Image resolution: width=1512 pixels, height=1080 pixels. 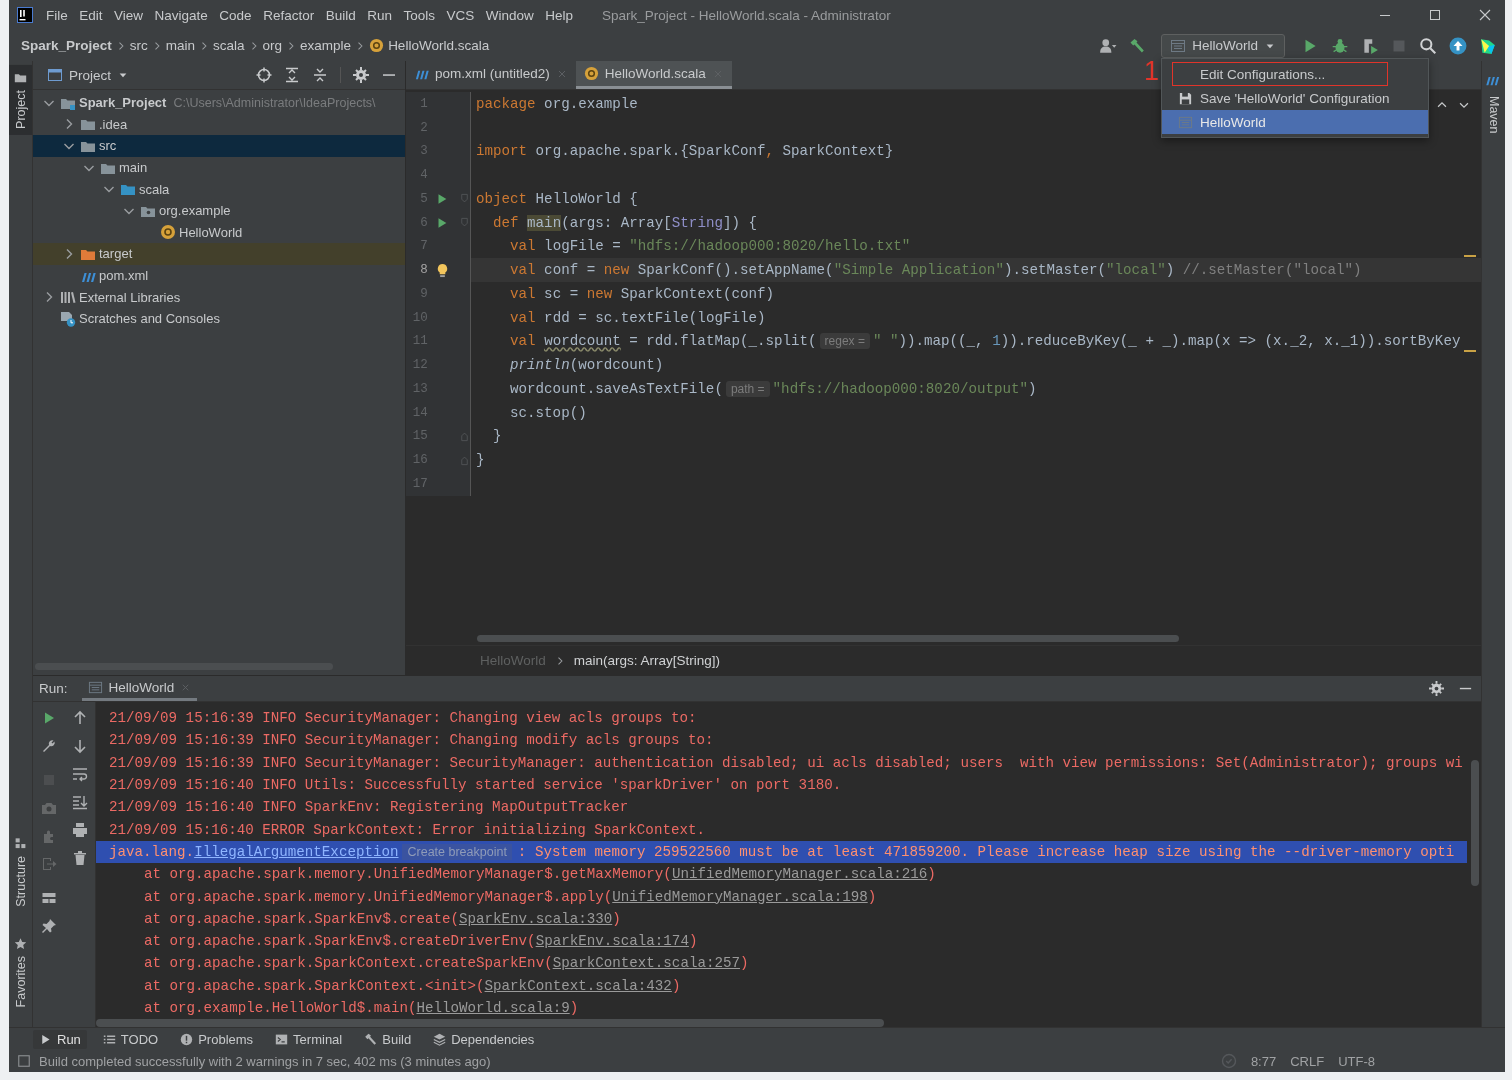 What do you see at coordinates (68, 318) in the screenshot?
I see `document-clock-icon` at bounding box center [68, 318].